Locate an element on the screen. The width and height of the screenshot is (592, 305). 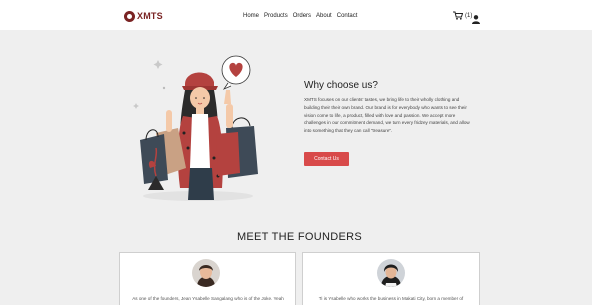
brand-logo: XMTS is located at coordinates (143, 16).